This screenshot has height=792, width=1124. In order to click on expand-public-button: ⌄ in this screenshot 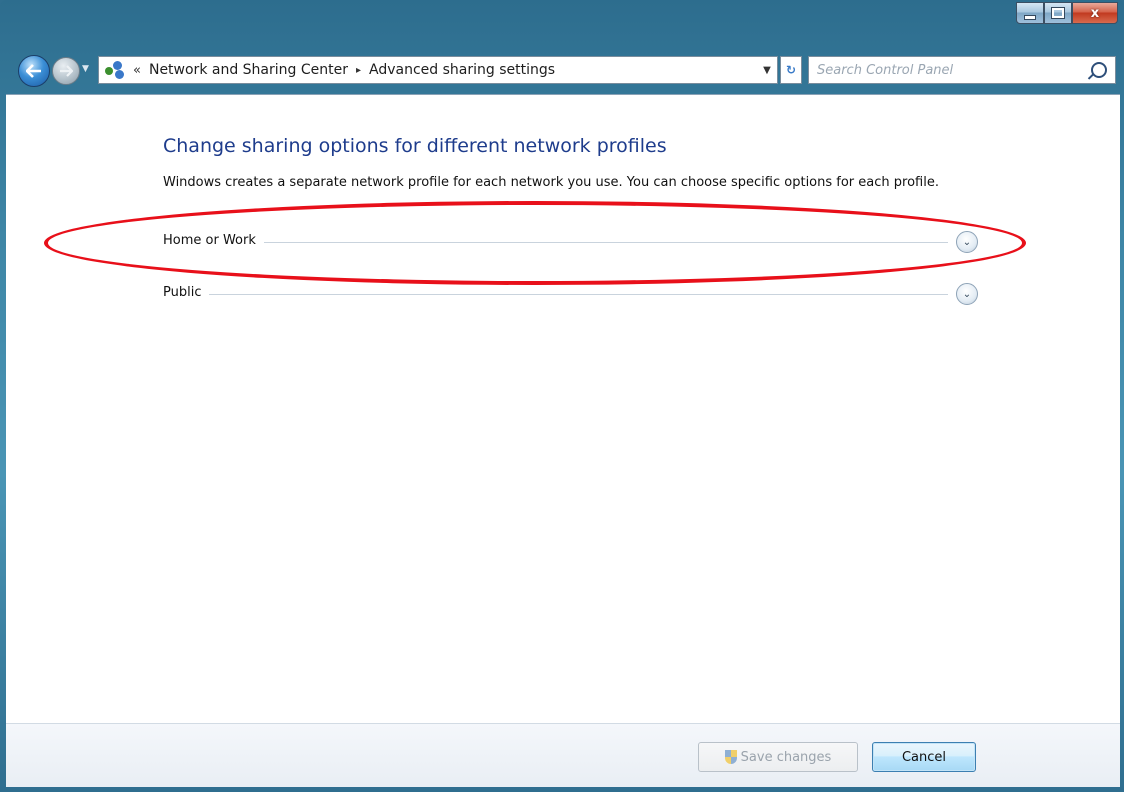, I will do `click(967, 294)`.